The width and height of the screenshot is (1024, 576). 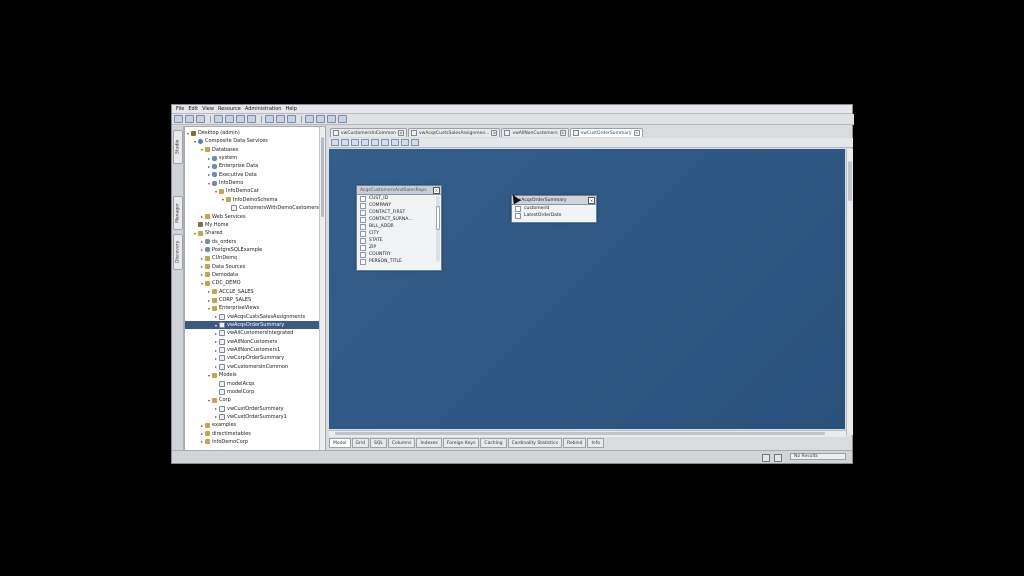 What do you see at coordinates (252, 242) in the screenshot?
I see `tree-node: ▸ ds_orders` at bounding box center [252, 242].